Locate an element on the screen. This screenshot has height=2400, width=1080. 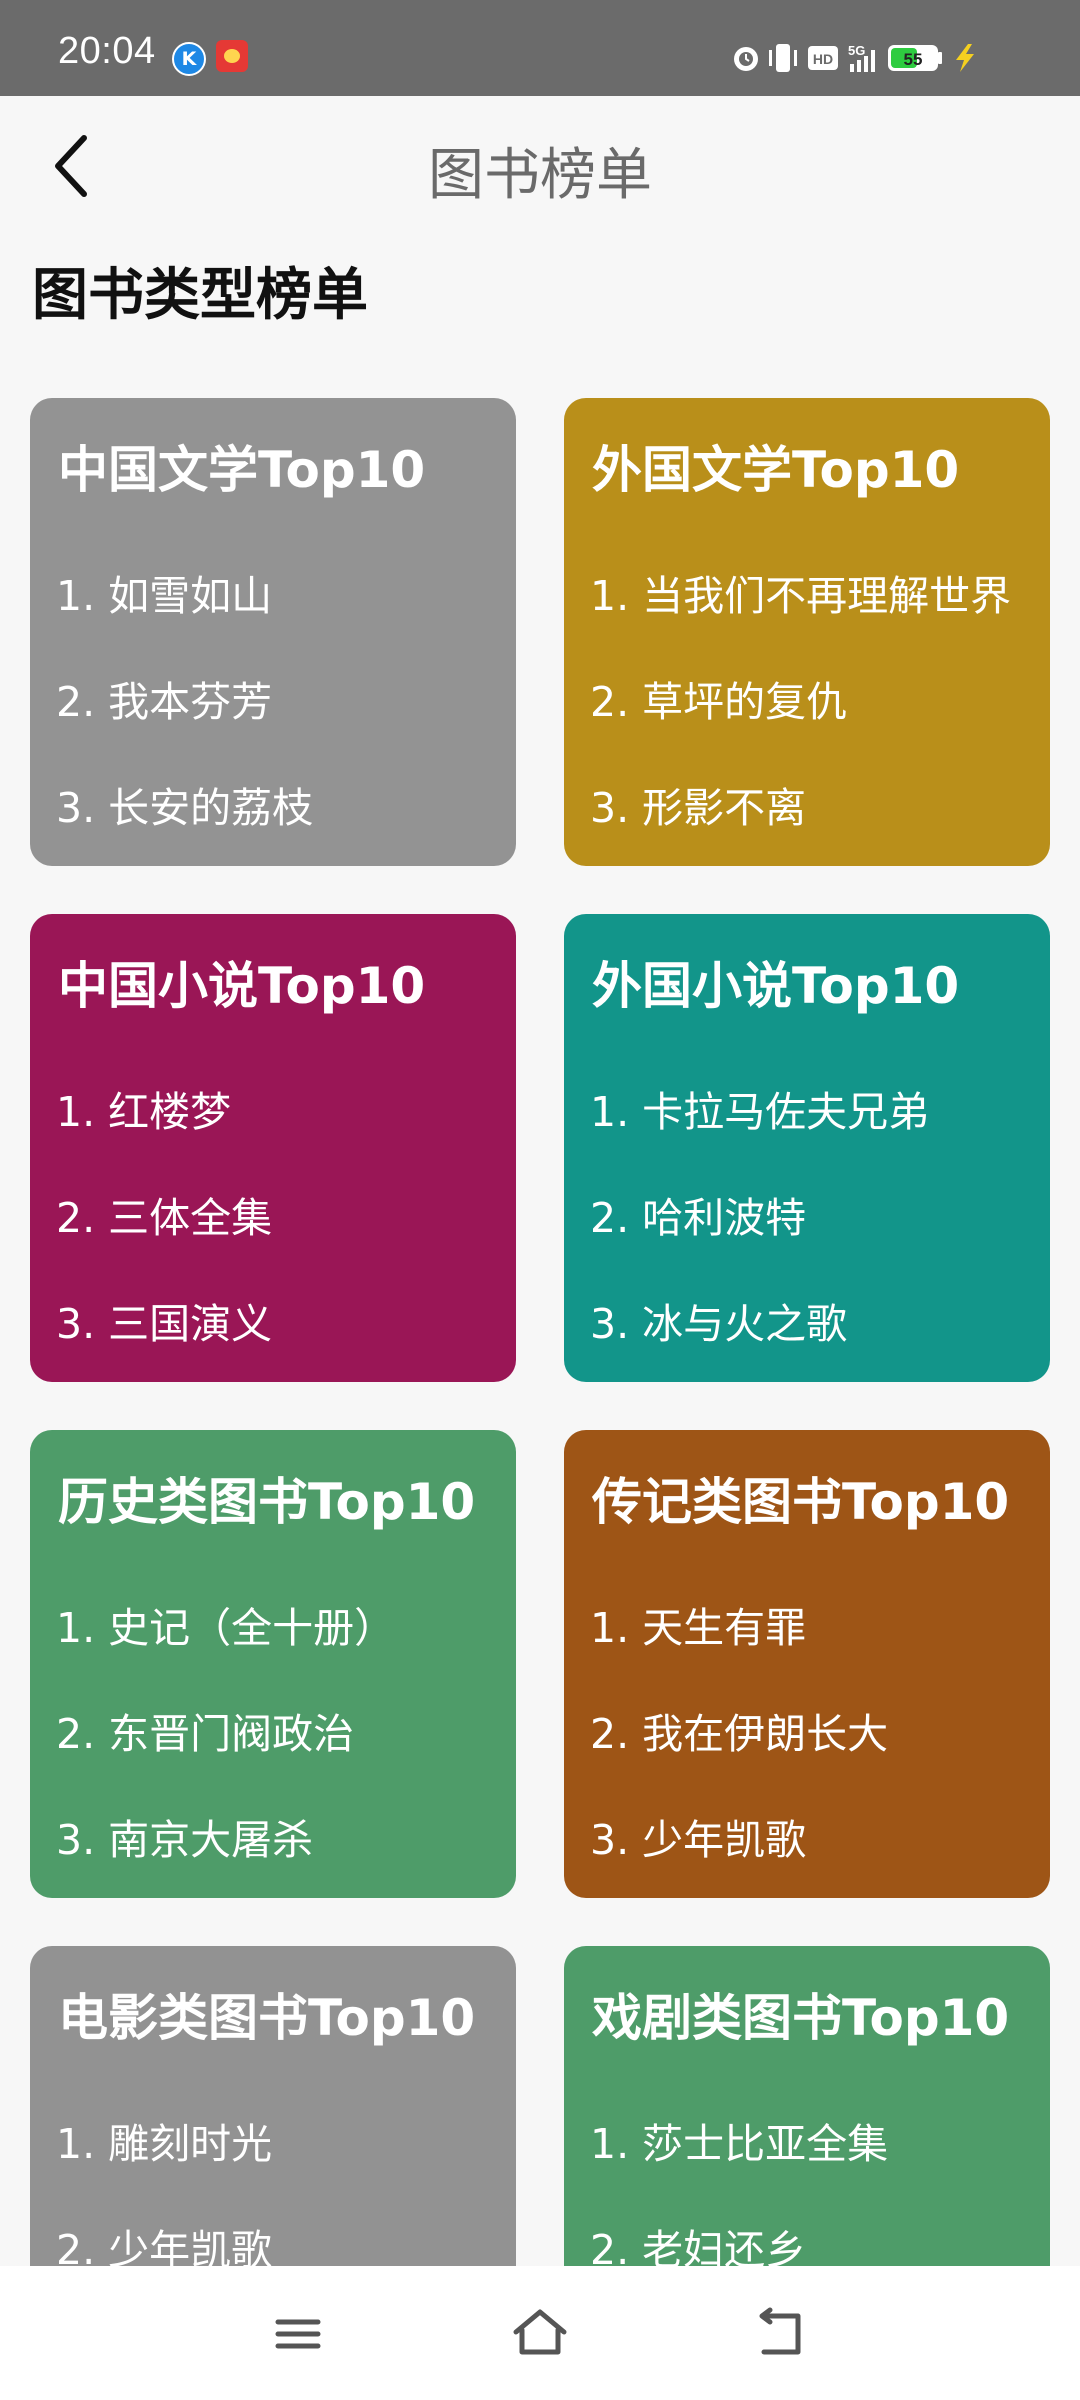
card-title: 戏剧类图书Top10 is located at coordinates (801, 2018).